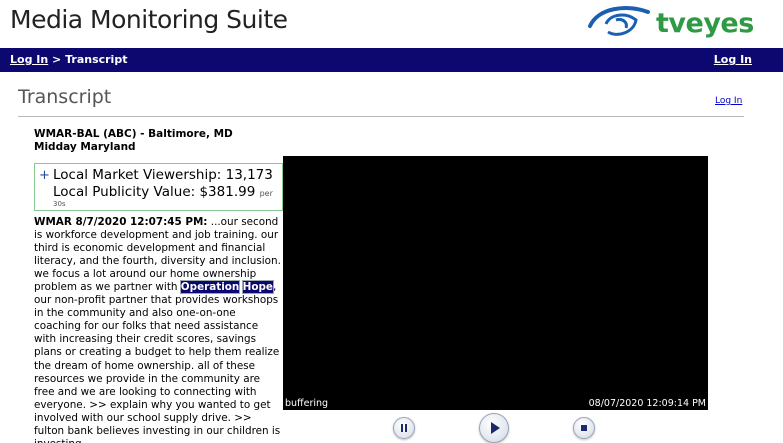 The image size is (783, 443). I want to click on breadcrumb-current: Transcript, so click(96, 59).